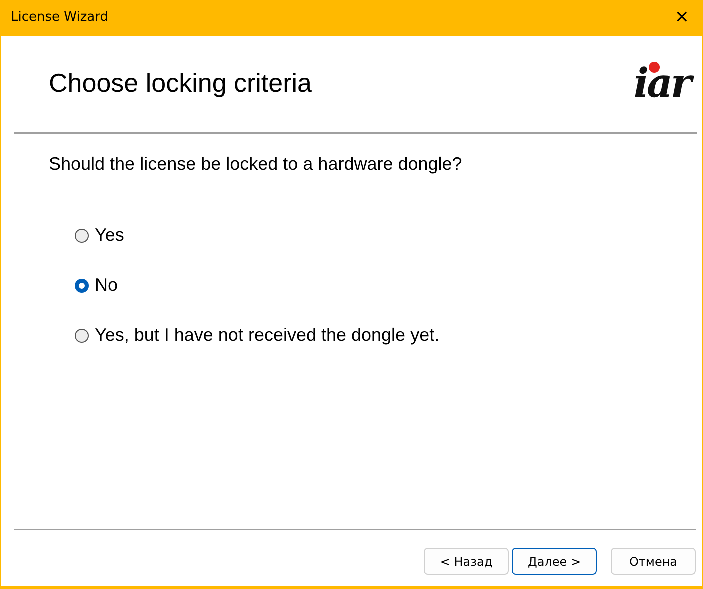 This screenshot has height=589, width=703. What do you see at coordinates (106, 285) in the screenshot?
I see `option-label: No` at bounding box center [106, 285].